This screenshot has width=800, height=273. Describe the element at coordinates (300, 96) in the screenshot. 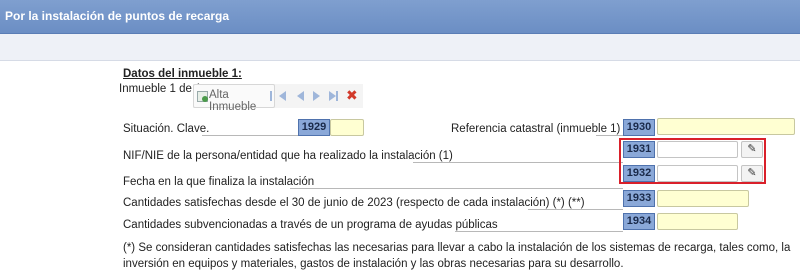

I see `previous-icon` at that location.